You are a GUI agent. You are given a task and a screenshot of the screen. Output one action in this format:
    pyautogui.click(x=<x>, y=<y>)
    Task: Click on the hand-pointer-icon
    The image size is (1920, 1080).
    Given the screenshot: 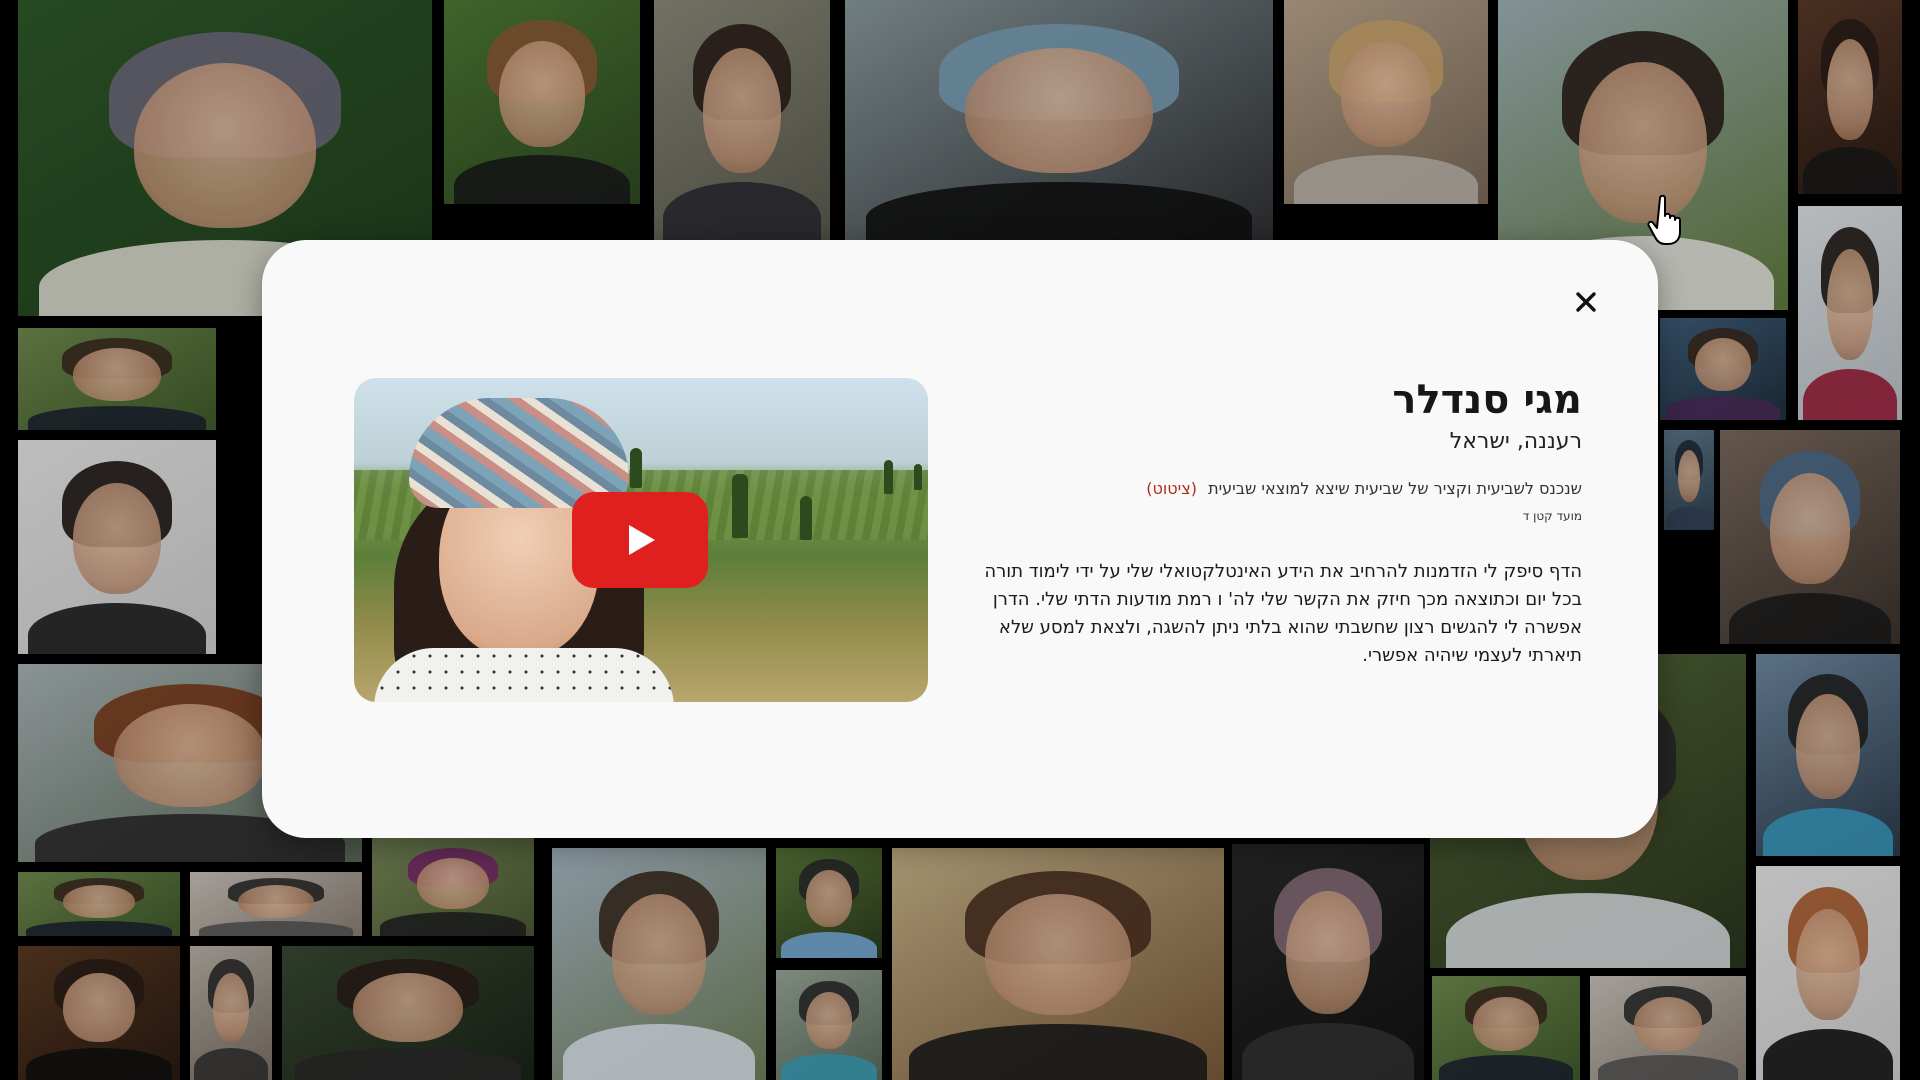 What is the action you would take?
    pyautogui.click(x=1664, y=219)
    